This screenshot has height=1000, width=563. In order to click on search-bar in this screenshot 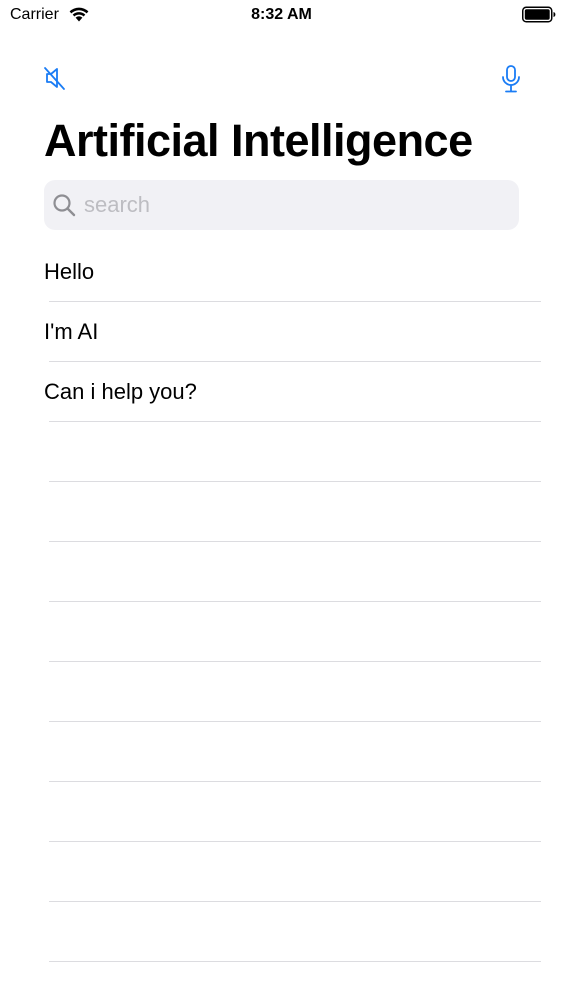, I will do `click(281, 205)`.